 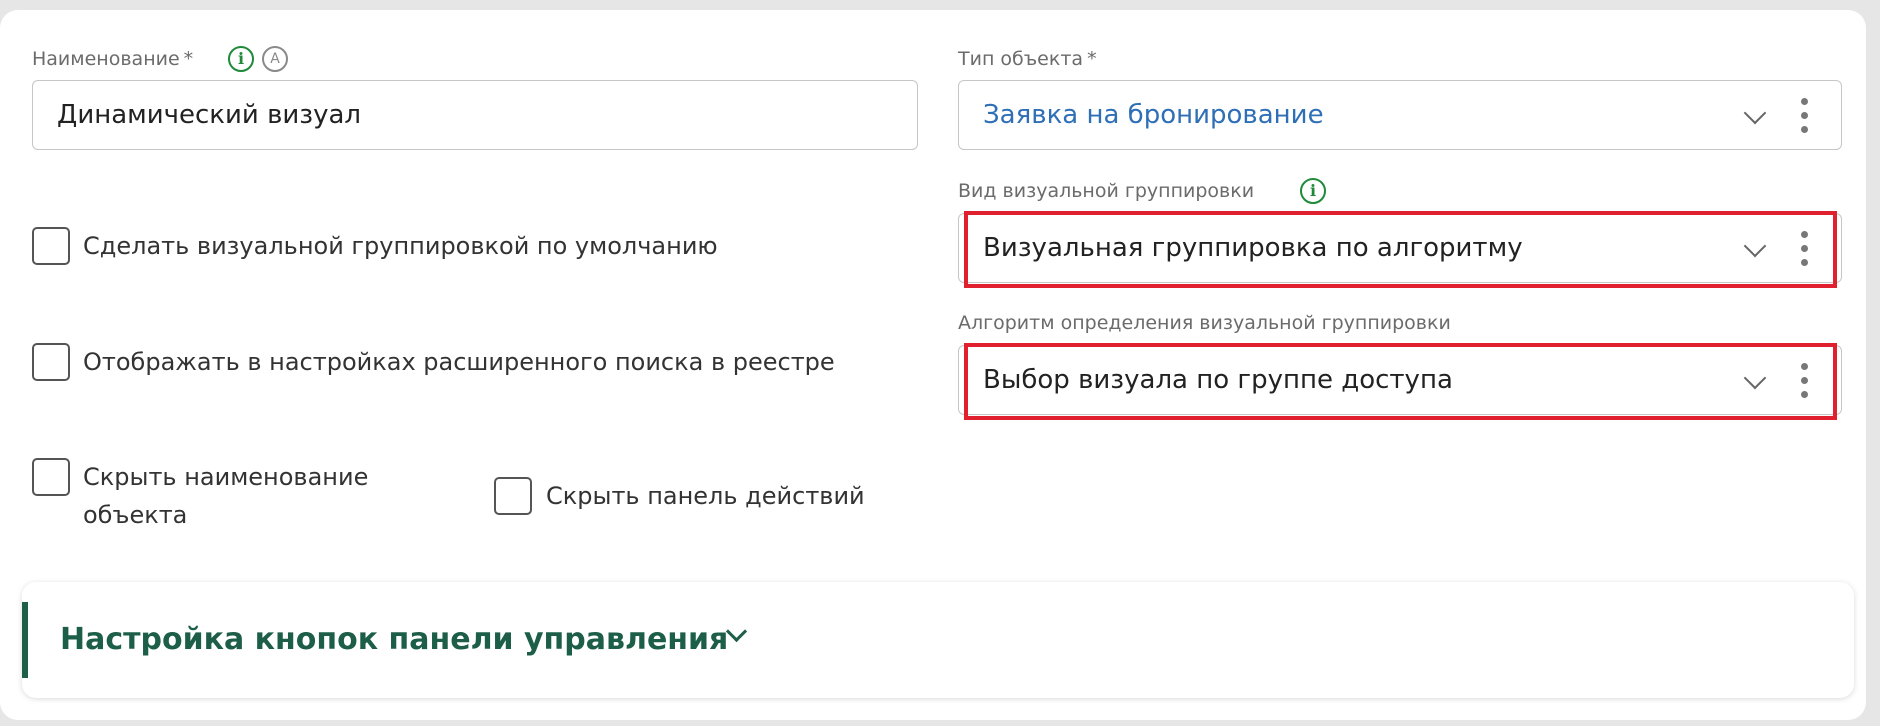 I want to click on hide-object-name-checkbox, so click(x=51, y=477).